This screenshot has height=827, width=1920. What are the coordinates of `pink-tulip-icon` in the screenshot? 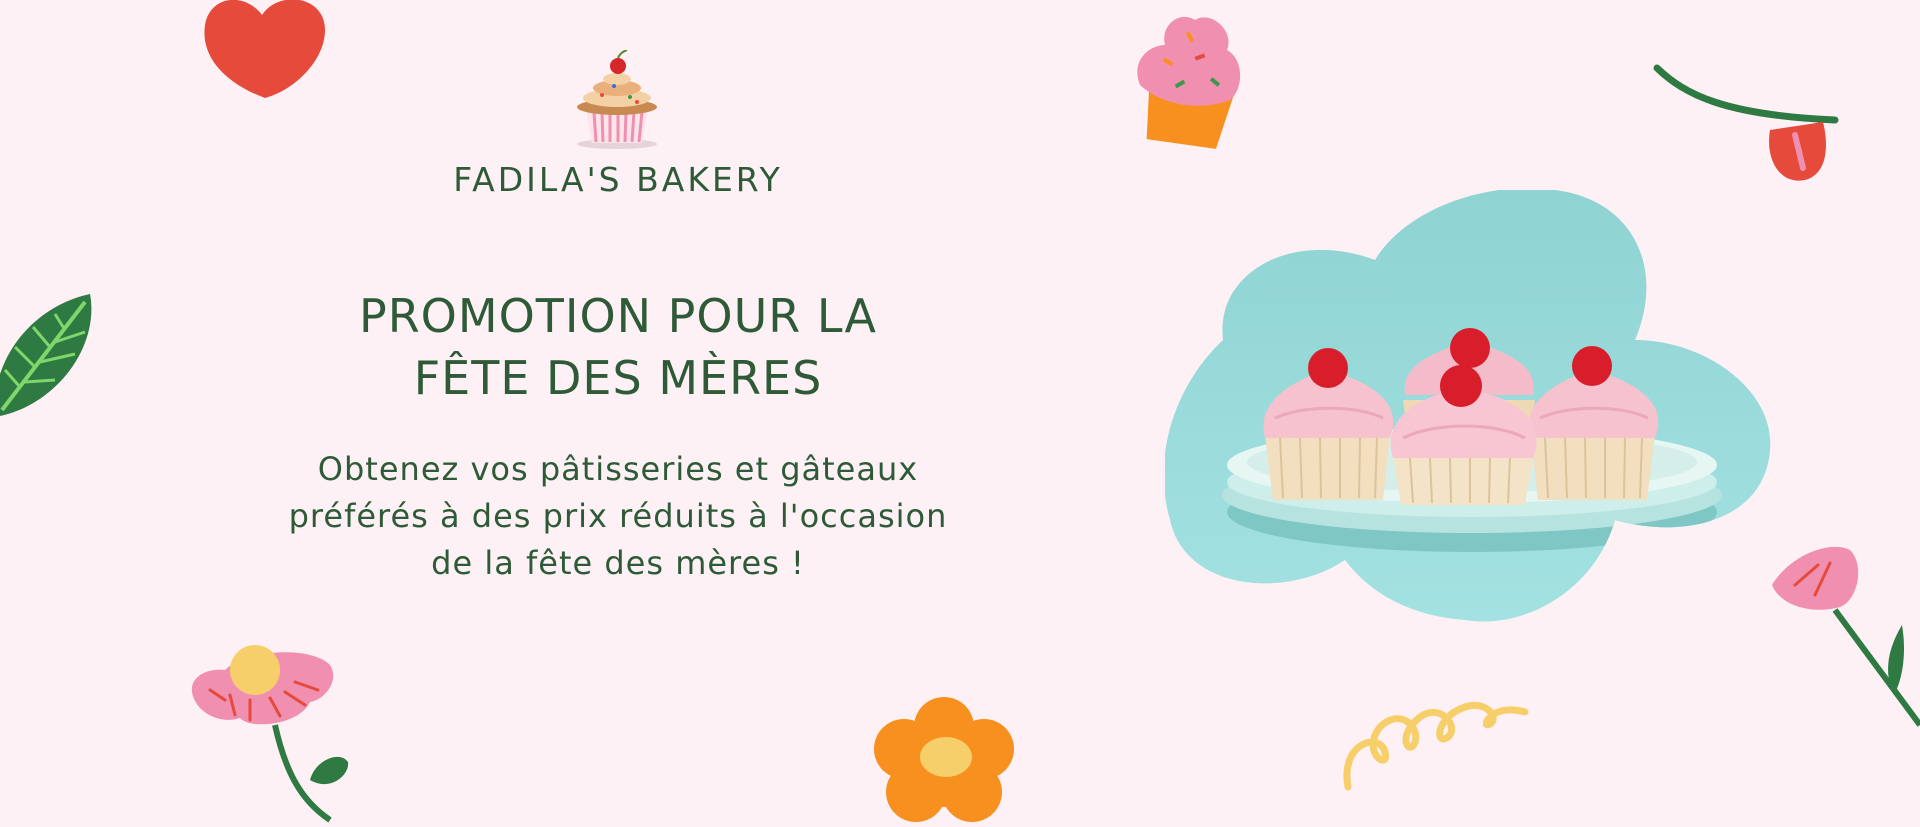 It's located at (1846, 636).